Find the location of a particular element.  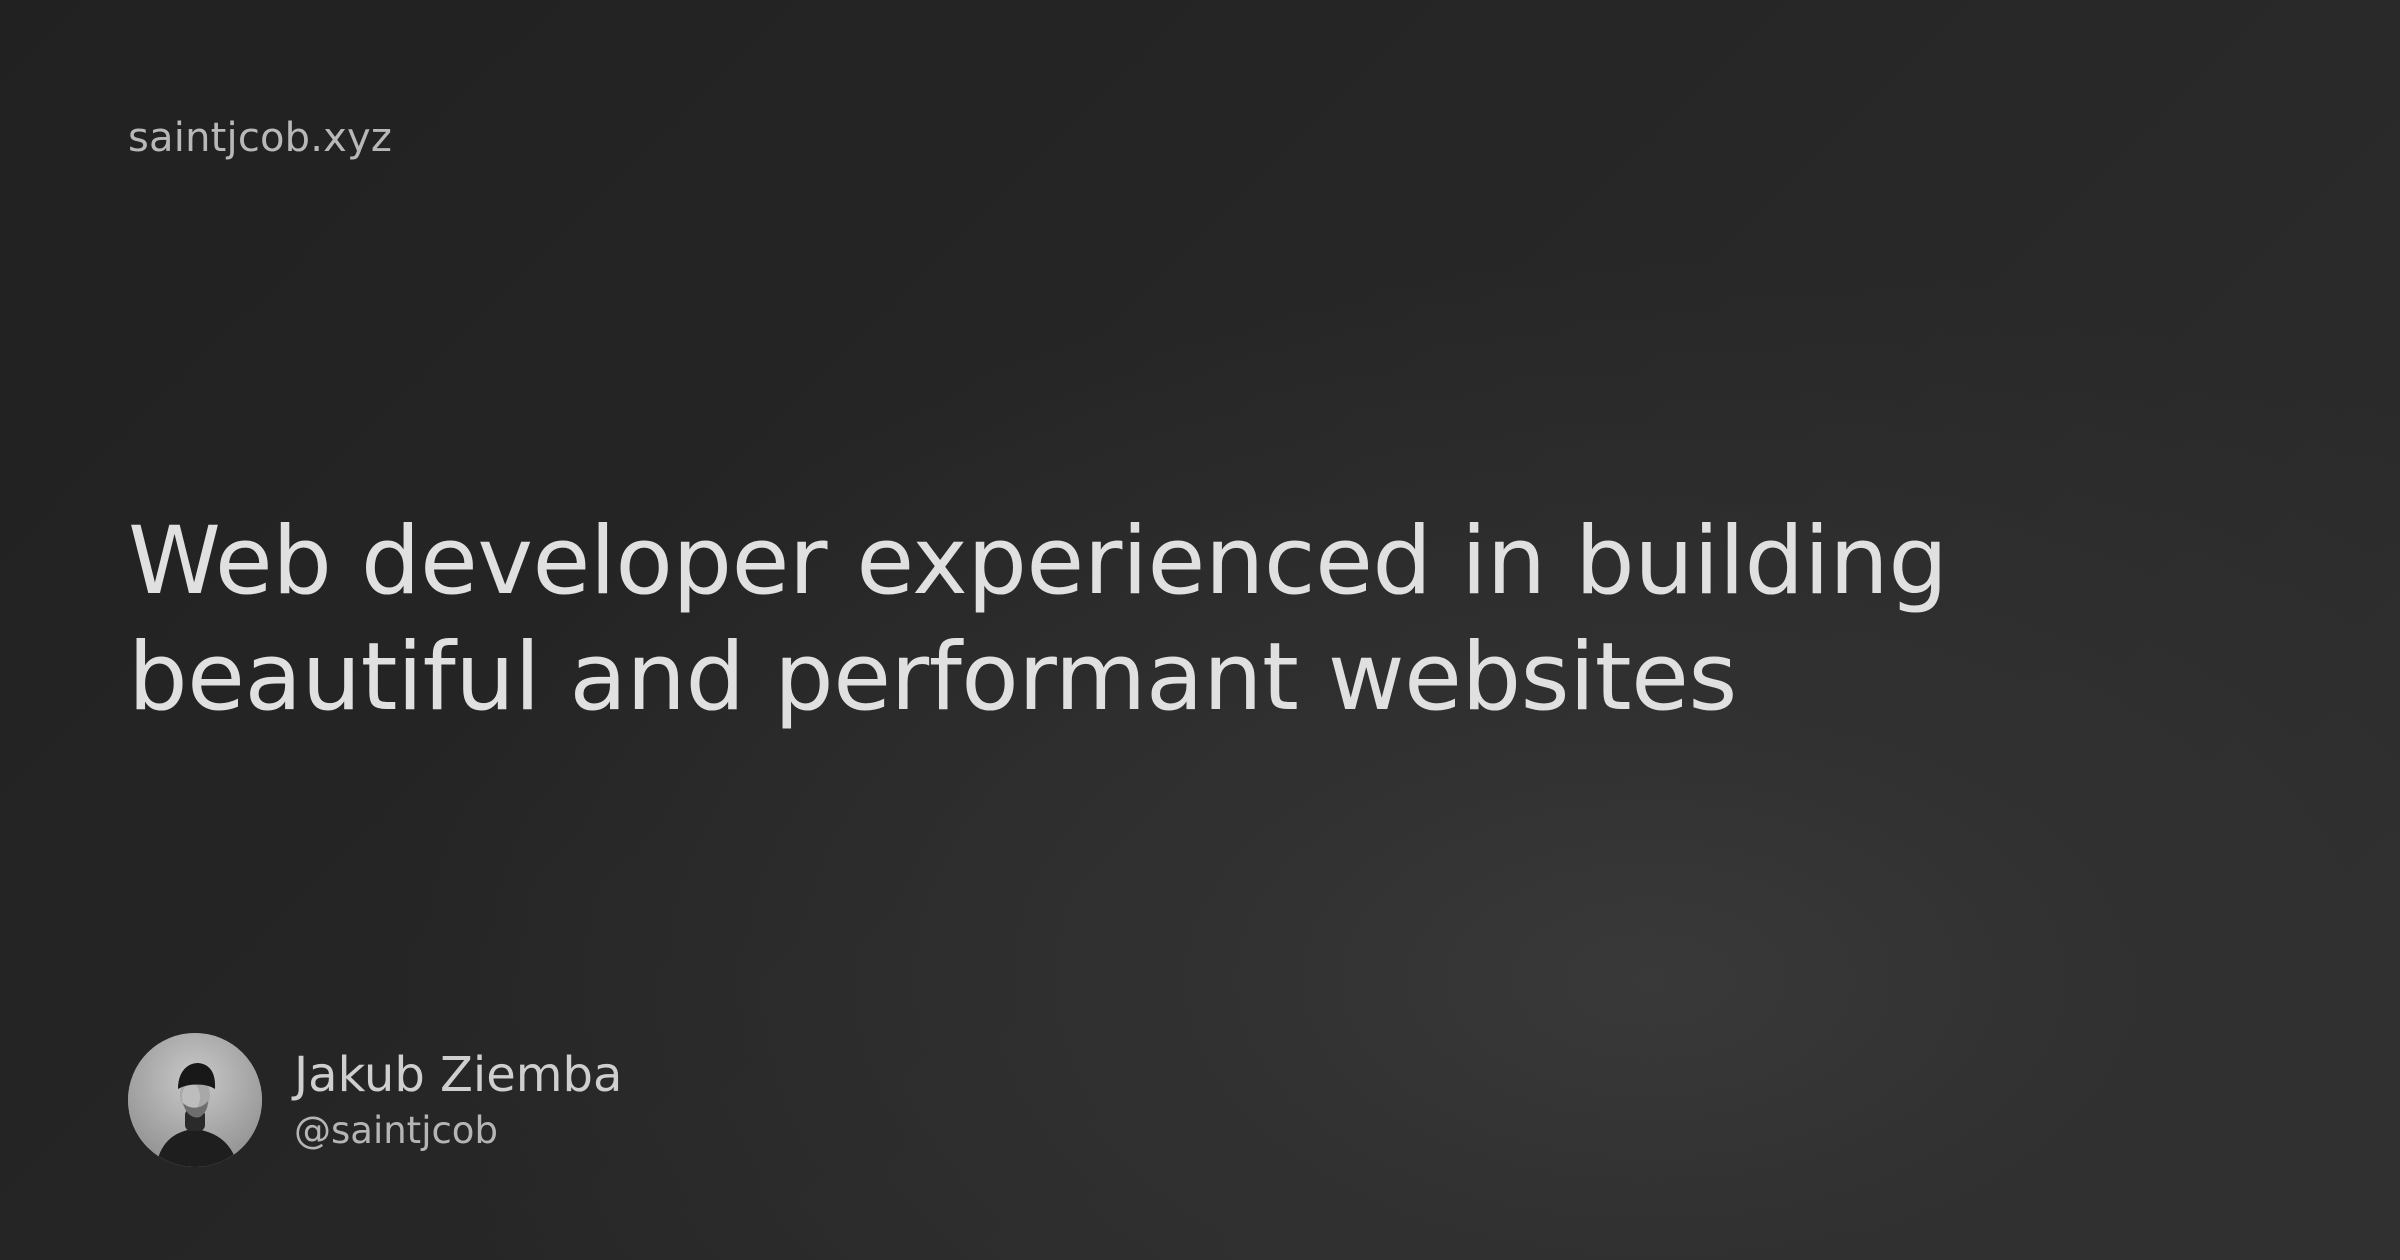

avatar is located at coordinates (195, 1100).